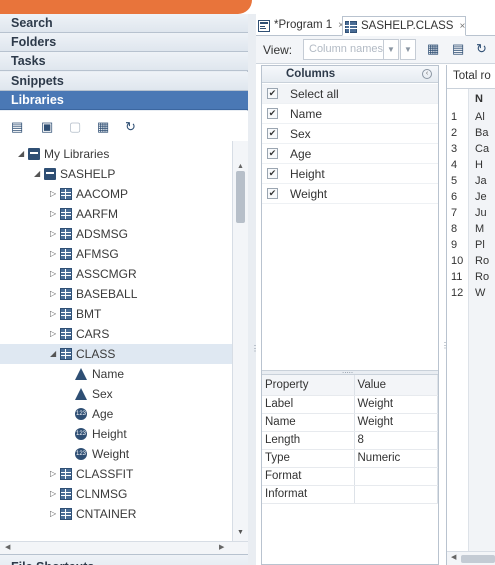 The width and height of the screenshot is (495, 565). What do you see at coordinates (350, 385) in the screenshot?
I see `properties-header-row: Property Value` at bounding box center [350, 385].